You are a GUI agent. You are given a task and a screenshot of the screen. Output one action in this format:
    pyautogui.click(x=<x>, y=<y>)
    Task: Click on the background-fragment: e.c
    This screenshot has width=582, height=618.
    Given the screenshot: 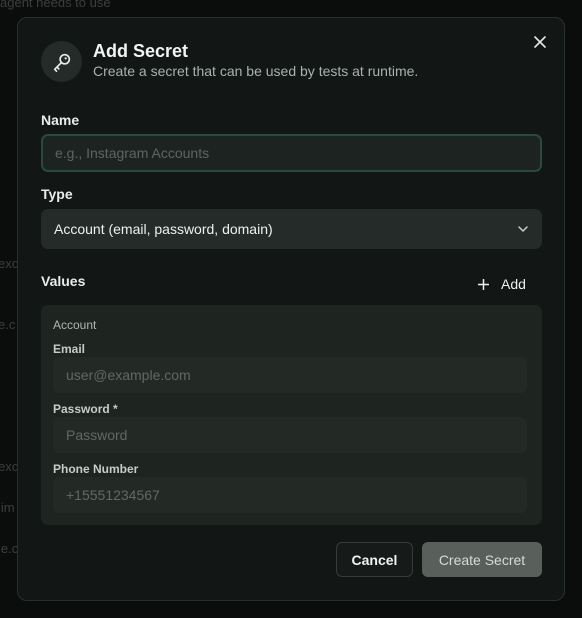 What is the action you would take?
    pyautogui.click(x=8, y=324)
    